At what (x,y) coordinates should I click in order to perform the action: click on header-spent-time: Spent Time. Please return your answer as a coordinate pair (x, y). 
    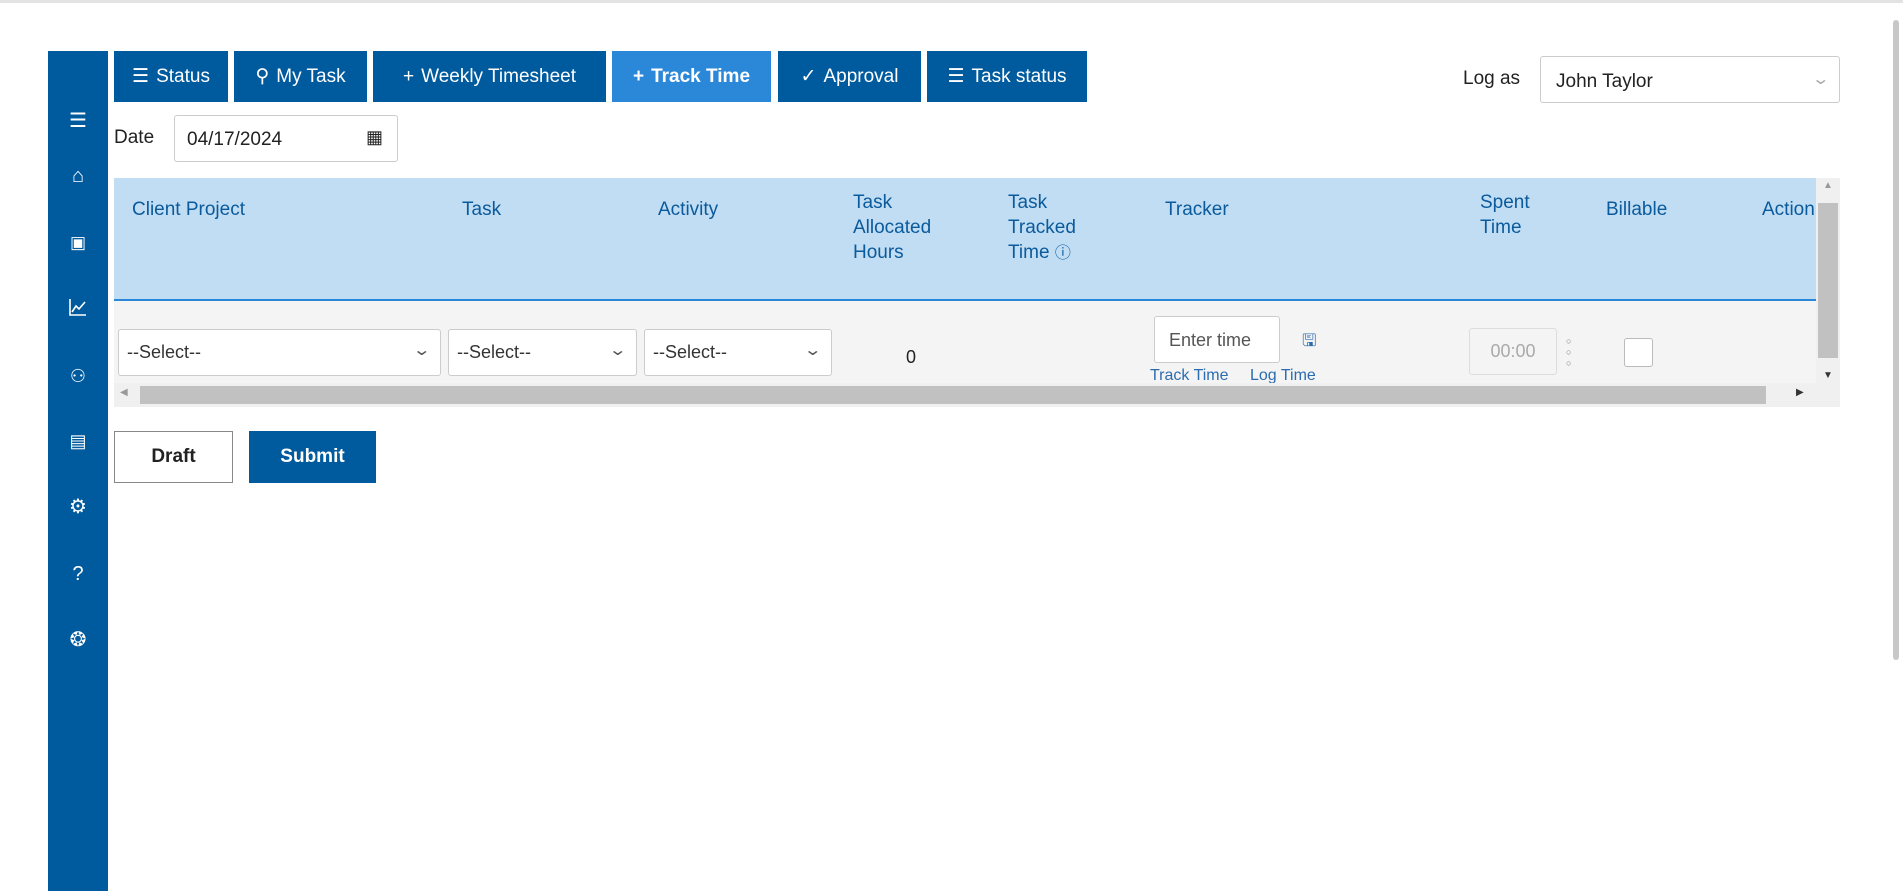
    Looking at the image, I should click on (1505, 215).